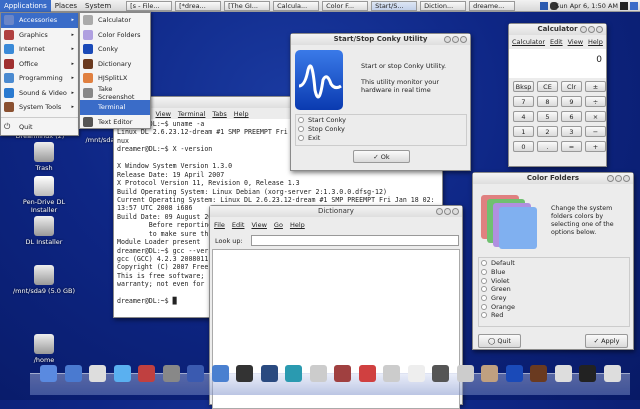  I want to click on volume-icon, so click(624, 6).